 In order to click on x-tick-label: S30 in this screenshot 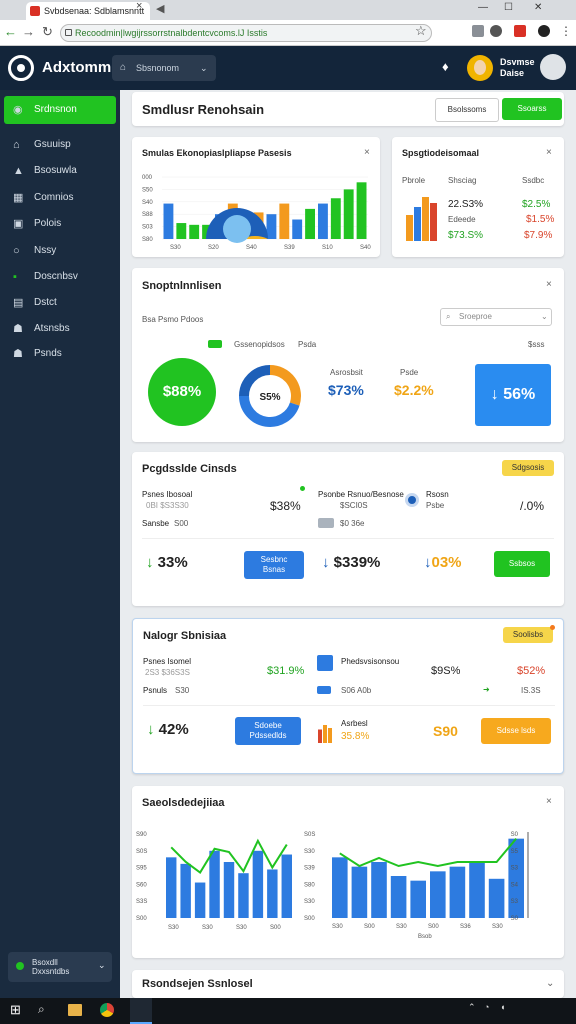, I will do `click(175, 248)`.